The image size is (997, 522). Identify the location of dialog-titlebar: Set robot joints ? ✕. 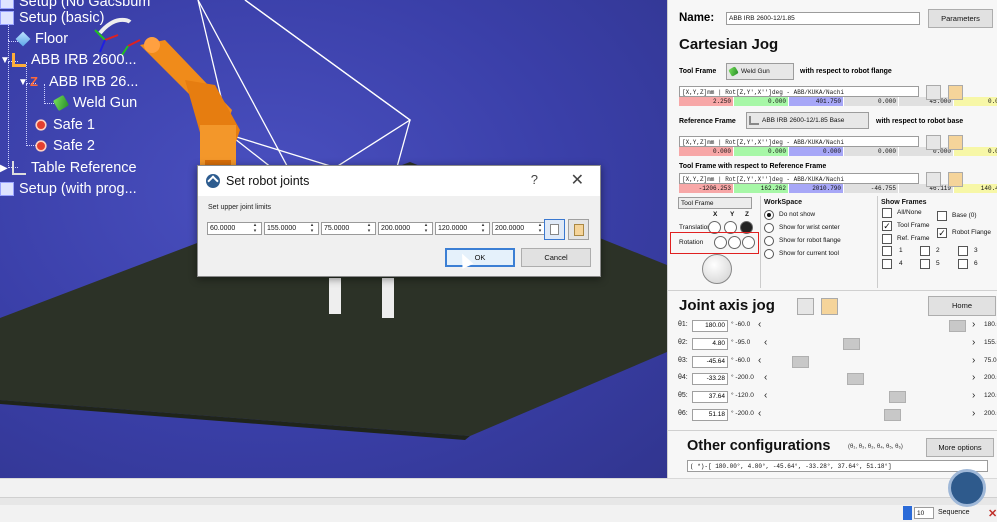
(399, 181).